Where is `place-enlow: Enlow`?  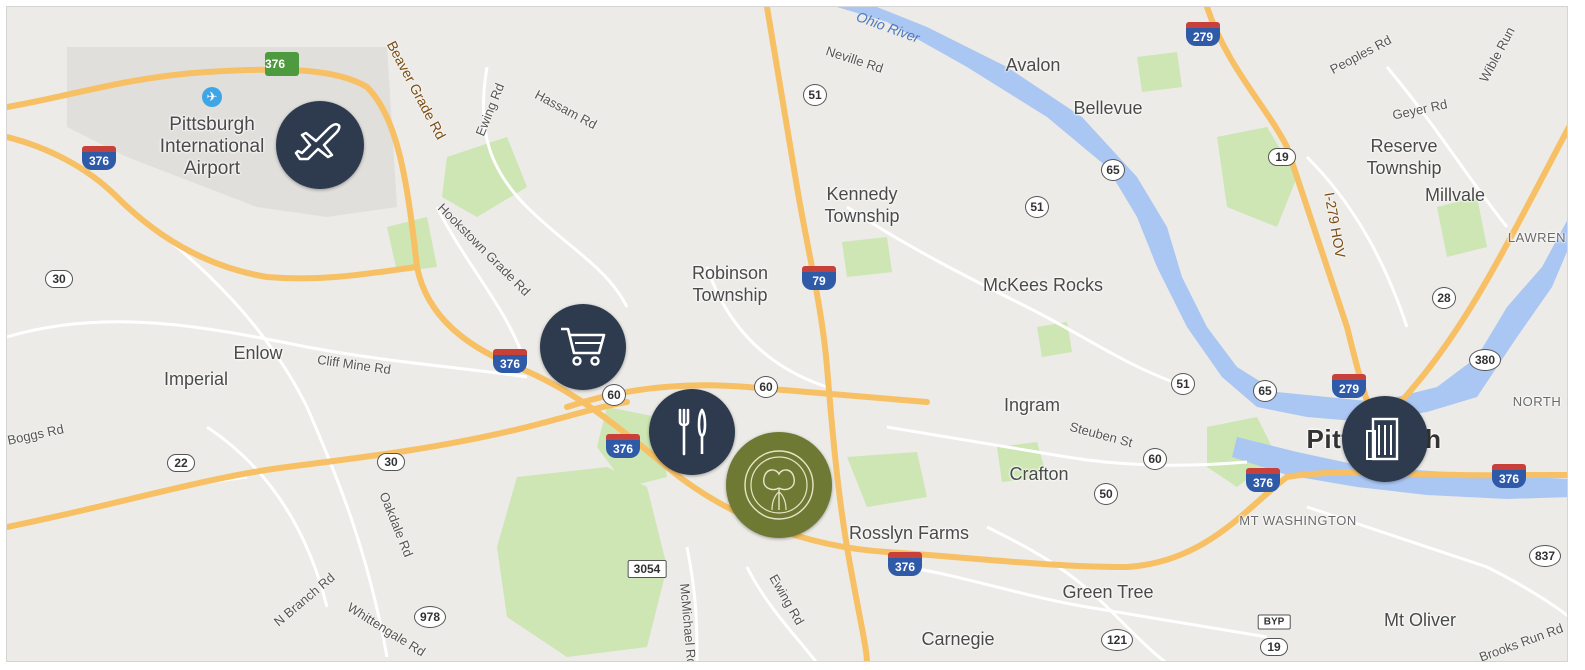 place-enlow: Enlow is located at coordinates (258, 353).